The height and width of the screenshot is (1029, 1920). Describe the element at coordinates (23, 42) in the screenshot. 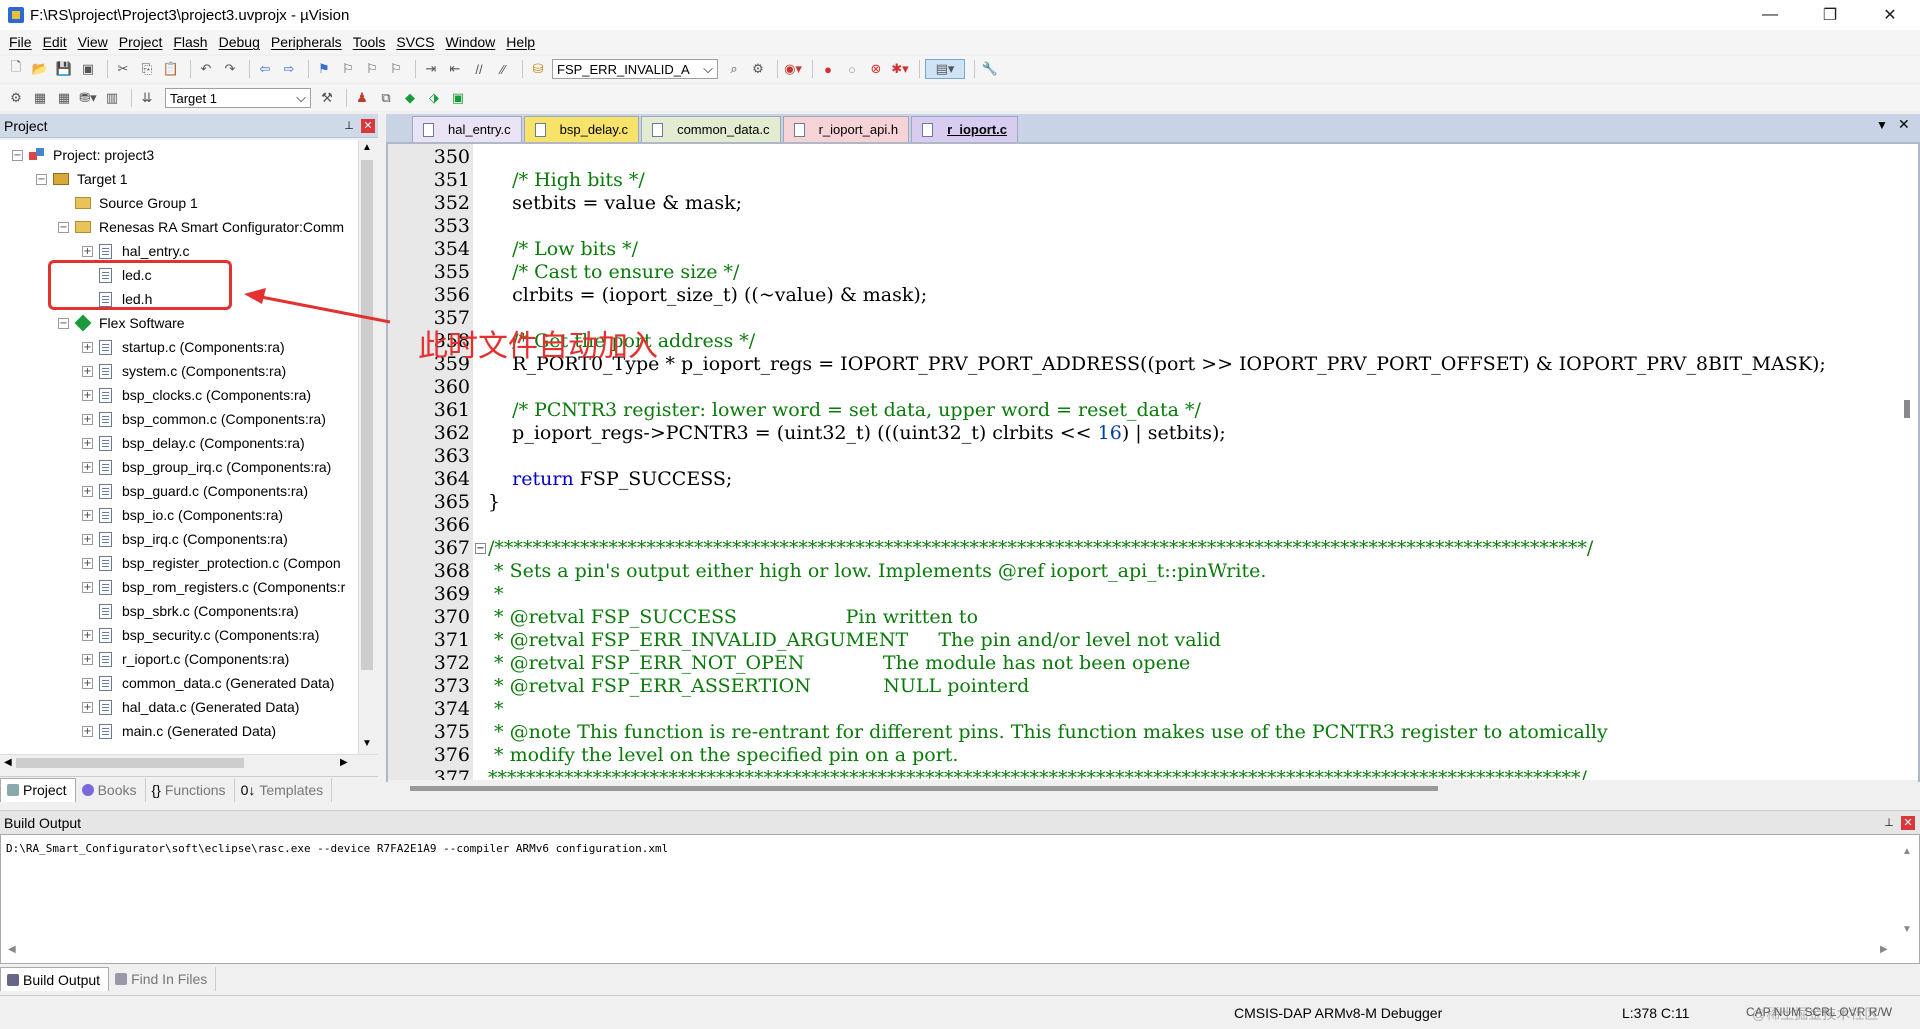

I see `menu-file: File` at that location.